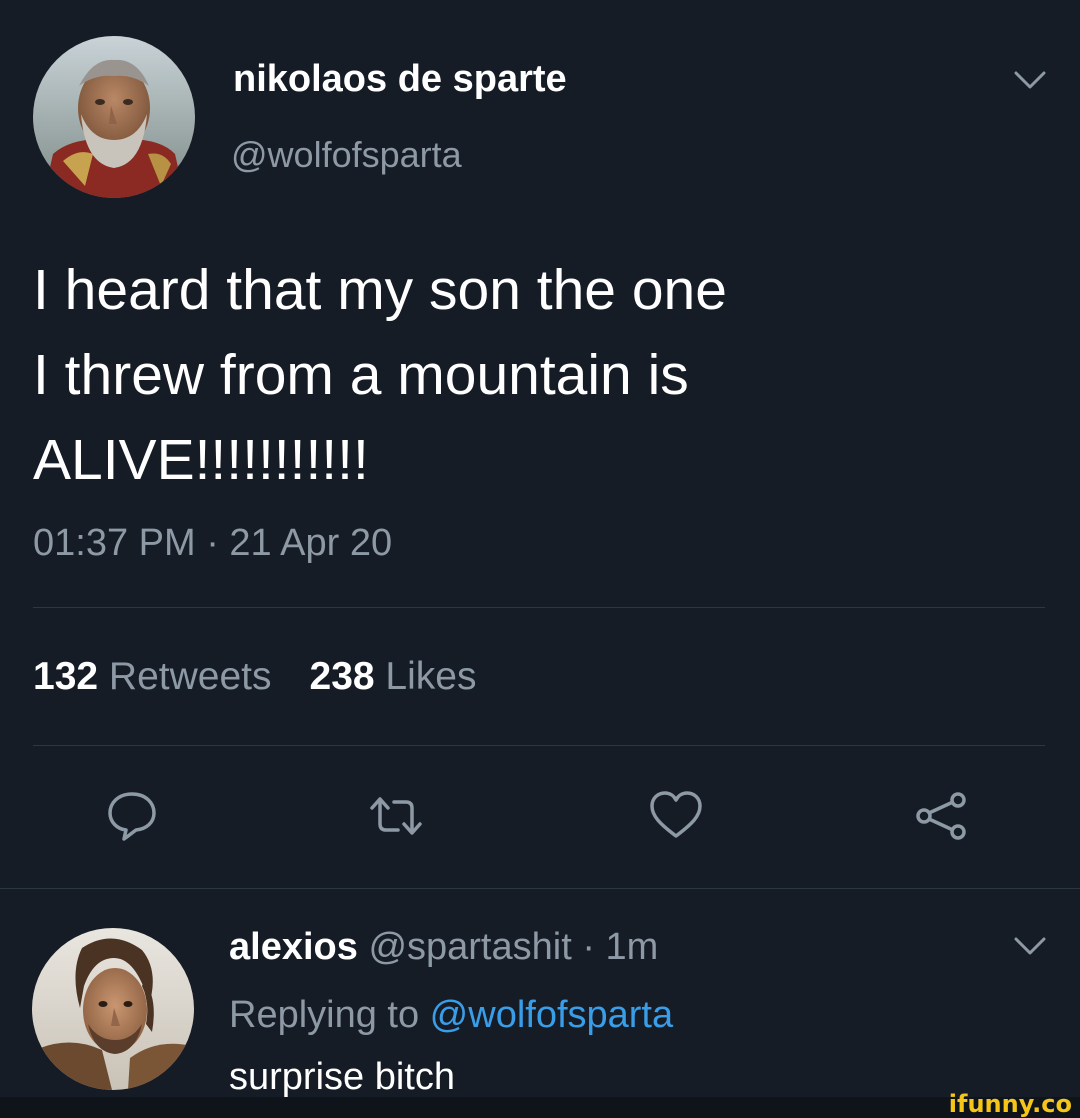 The image size is (1080, 1118). I want to click on reply-header: alexios @spartashit · 1m, so click(443, 947).